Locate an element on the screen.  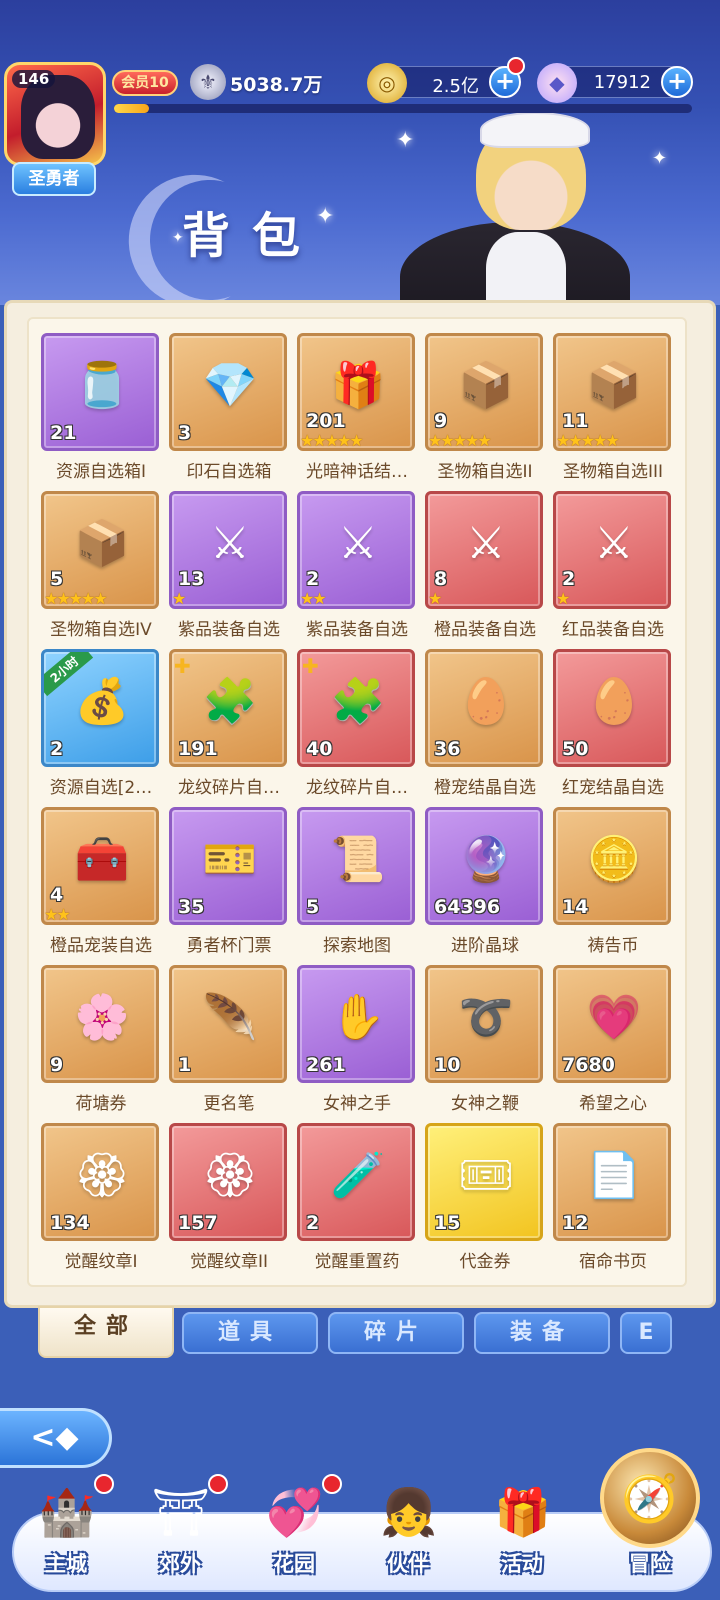
item-icon: 📜 is located at coordinates (358, 859).